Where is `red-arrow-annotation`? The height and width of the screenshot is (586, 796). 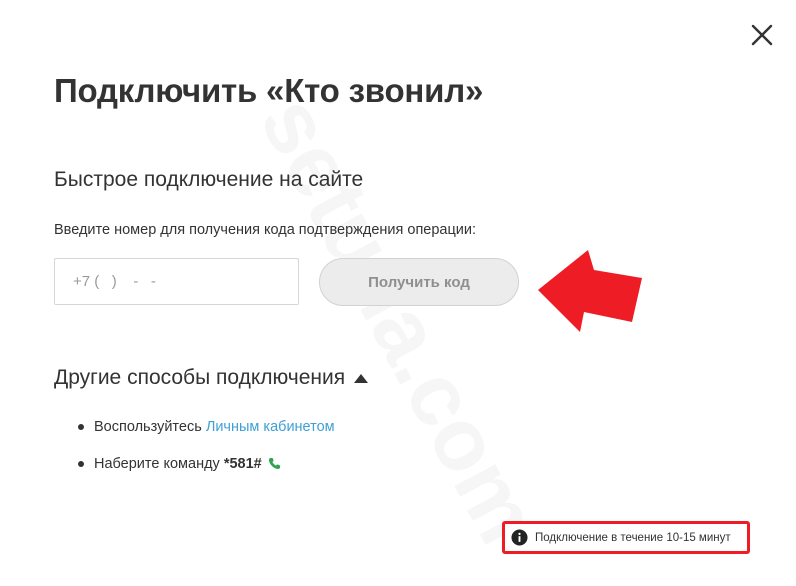
red-arrow-annotation is located at coordinates (590, 291).